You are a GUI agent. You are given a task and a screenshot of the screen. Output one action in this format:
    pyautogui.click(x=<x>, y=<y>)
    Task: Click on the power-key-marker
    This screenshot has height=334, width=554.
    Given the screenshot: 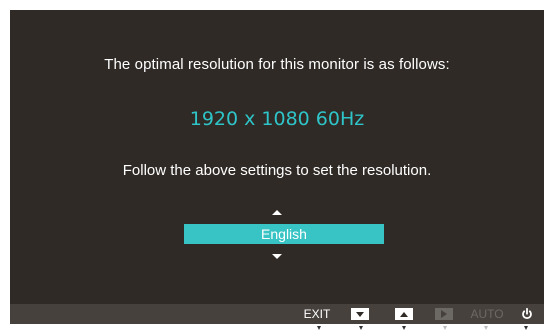 What is the action you would take?
    pyautogui.click(x=526, y=328)
    